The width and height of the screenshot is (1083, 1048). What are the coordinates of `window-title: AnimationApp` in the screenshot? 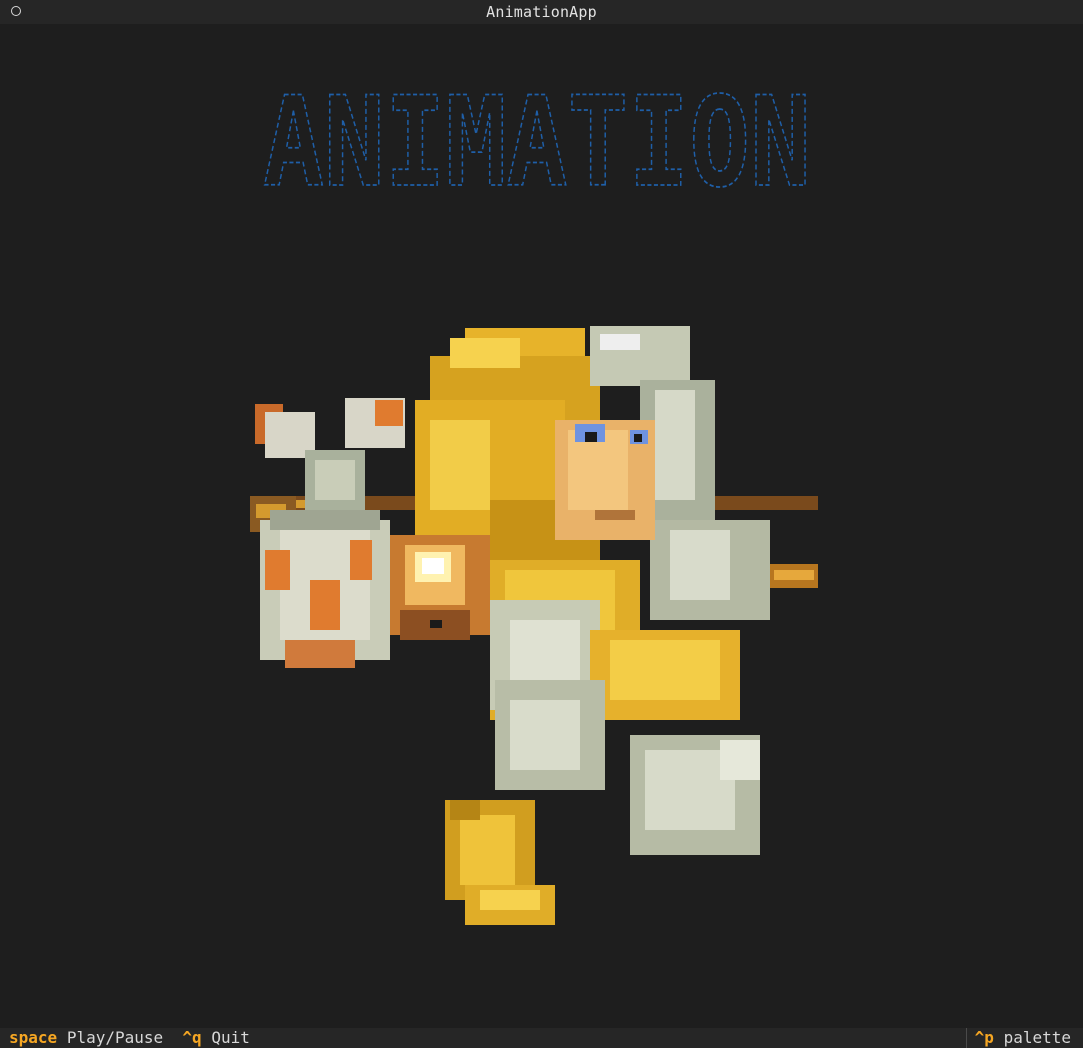 It's located at (541, 12).